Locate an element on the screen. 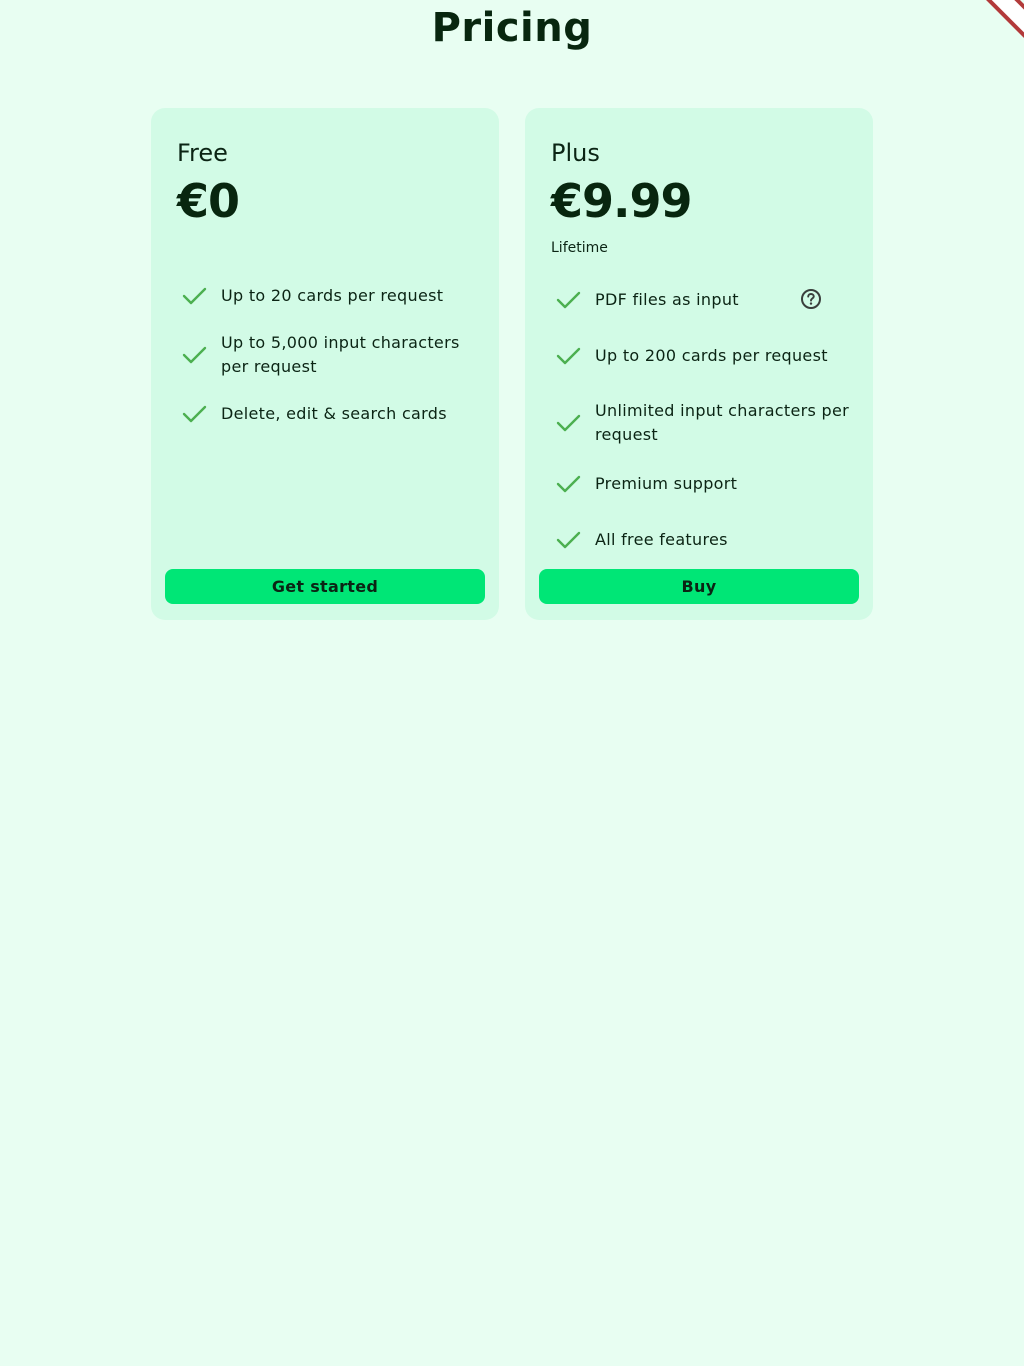 The width and height of the screenshot is (1024, 1366). plan-period: Lifetime is located at coordinates (579, 248).